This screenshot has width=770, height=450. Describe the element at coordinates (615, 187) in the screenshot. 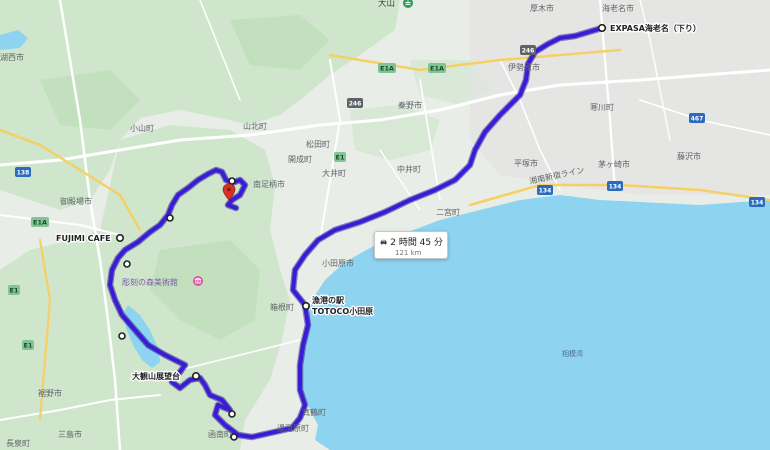

I see `shield-134-b: 134` at that location.